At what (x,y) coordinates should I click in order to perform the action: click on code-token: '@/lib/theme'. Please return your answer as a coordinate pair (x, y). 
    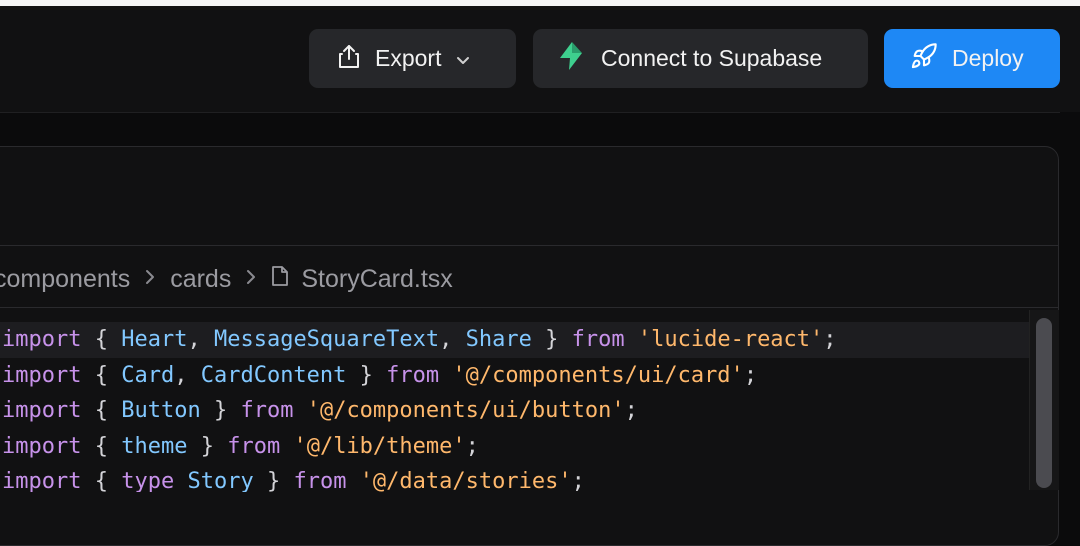
    Looking at the image, I should click on (379, 446).